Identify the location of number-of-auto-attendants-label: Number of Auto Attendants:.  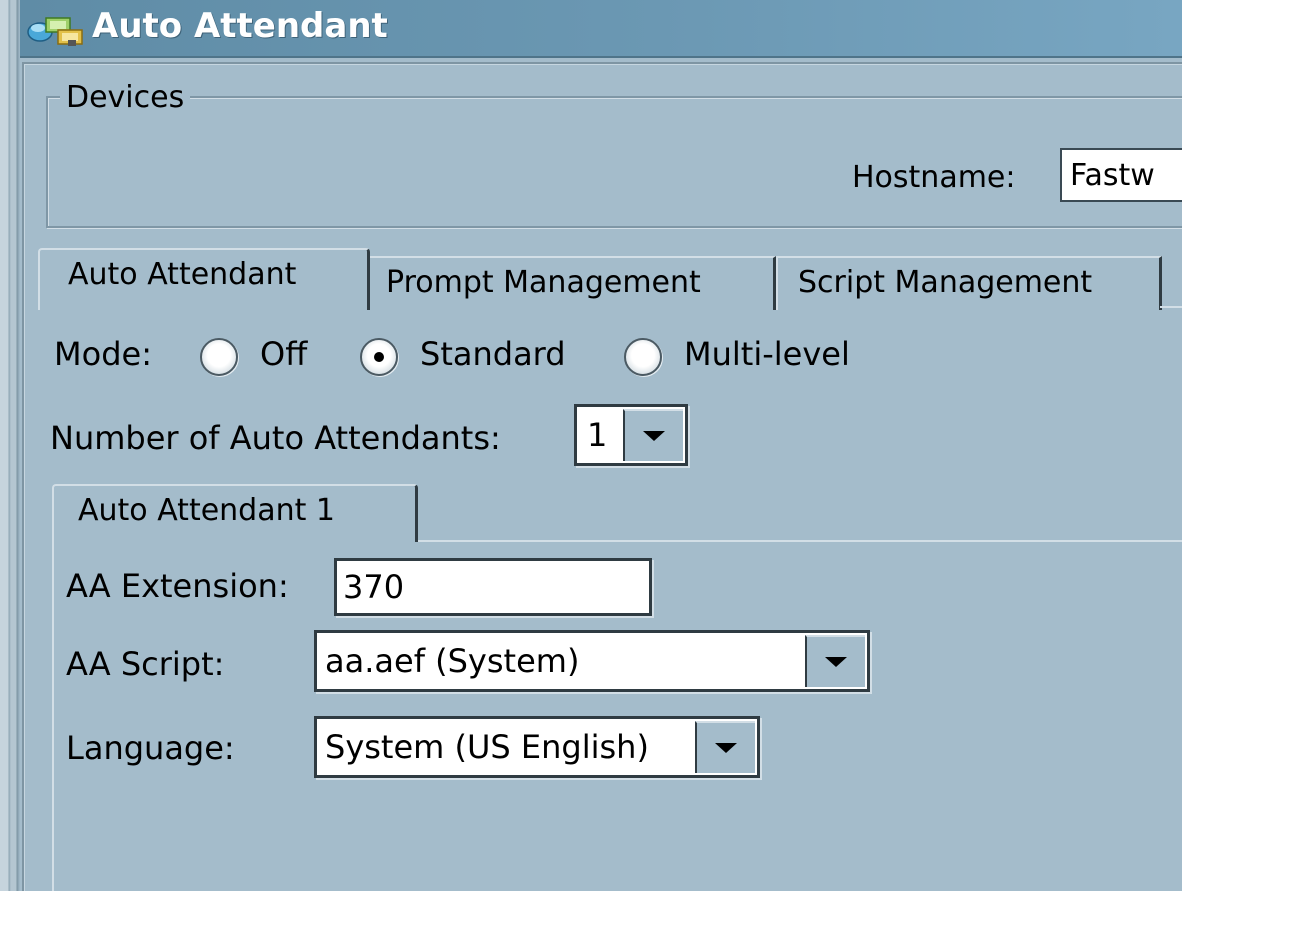
(275, 438).